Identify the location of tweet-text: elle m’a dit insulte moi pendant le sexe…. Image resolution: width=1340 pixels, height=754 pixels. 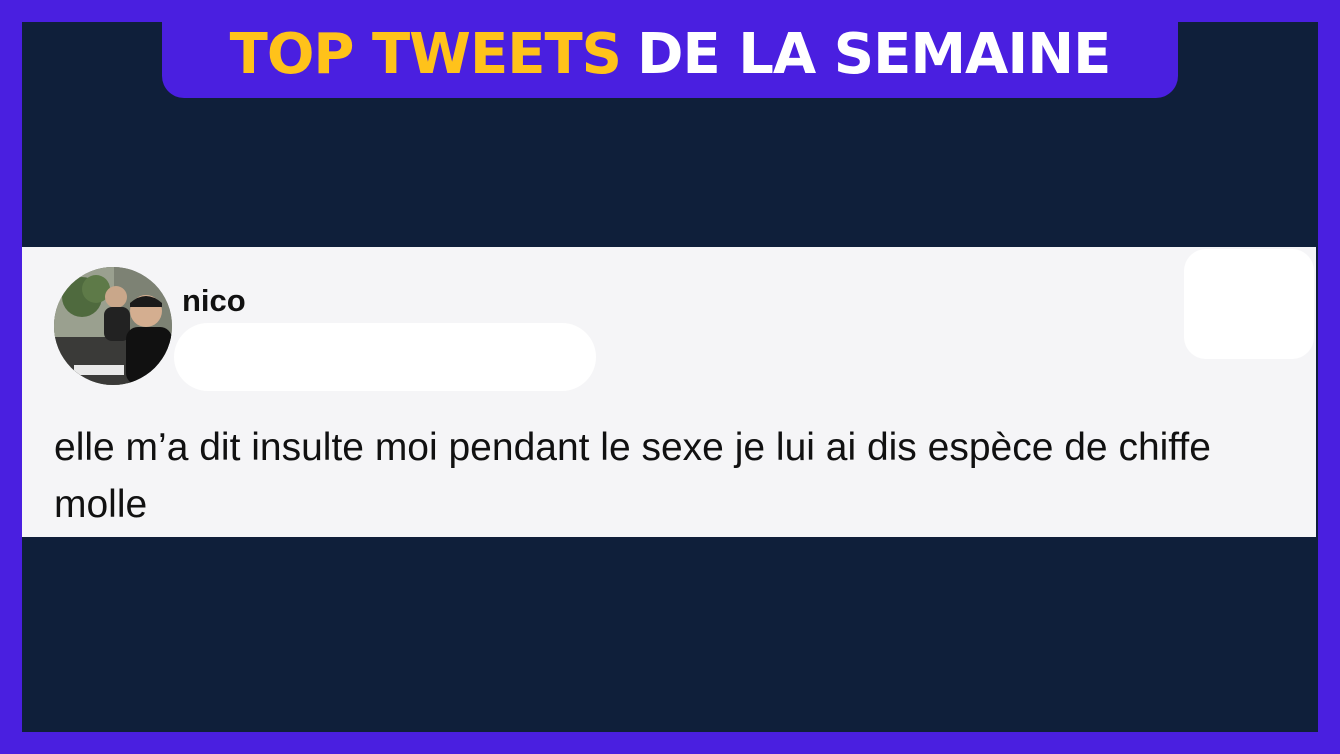
(632, 476).